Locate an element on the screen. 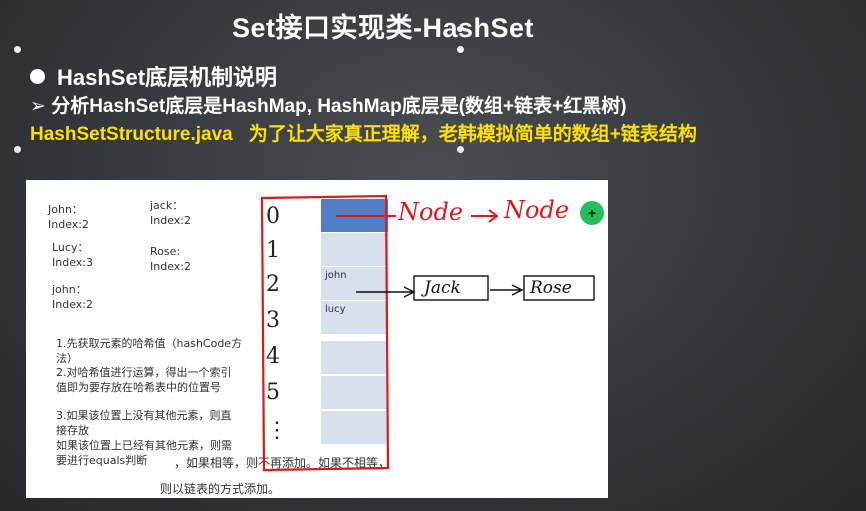  file-note-text: 为了让大家真正理解，老韩模拟简单的数组+链表结构 is located at coordinates (472, 134).